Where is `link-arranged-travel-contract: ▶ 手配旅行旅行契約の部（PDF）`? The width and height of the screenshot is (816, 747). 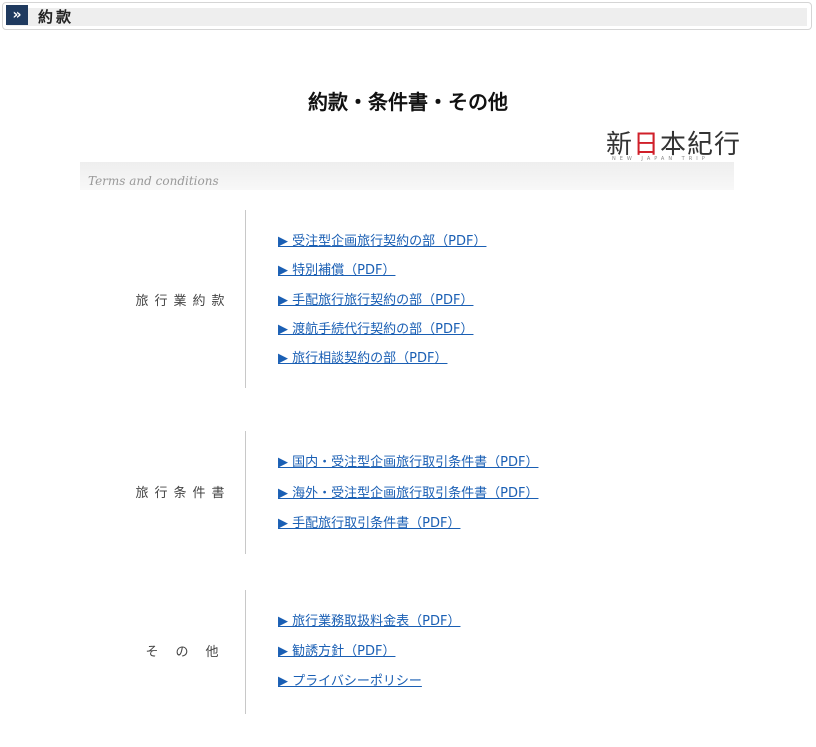
link-arranged-travel-contract: ▶ 手配旅行旅行契約の部（PDF） is located at coordinates (375, 298).